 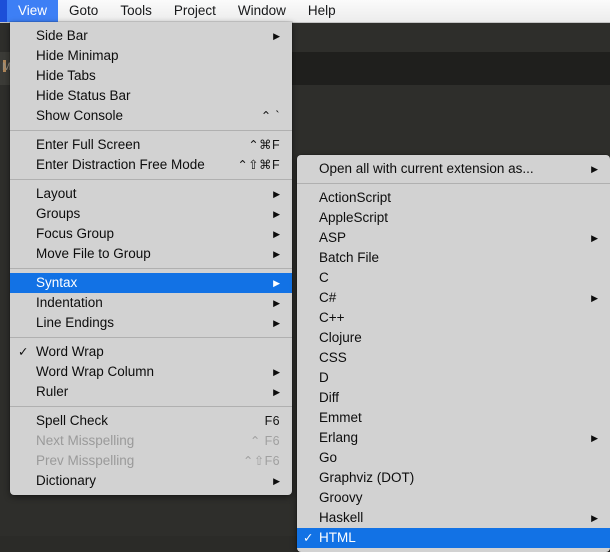 I want to click on view-menu-item-move-file-to-group: Move File to Group ▶, so click(x=151, y=254).